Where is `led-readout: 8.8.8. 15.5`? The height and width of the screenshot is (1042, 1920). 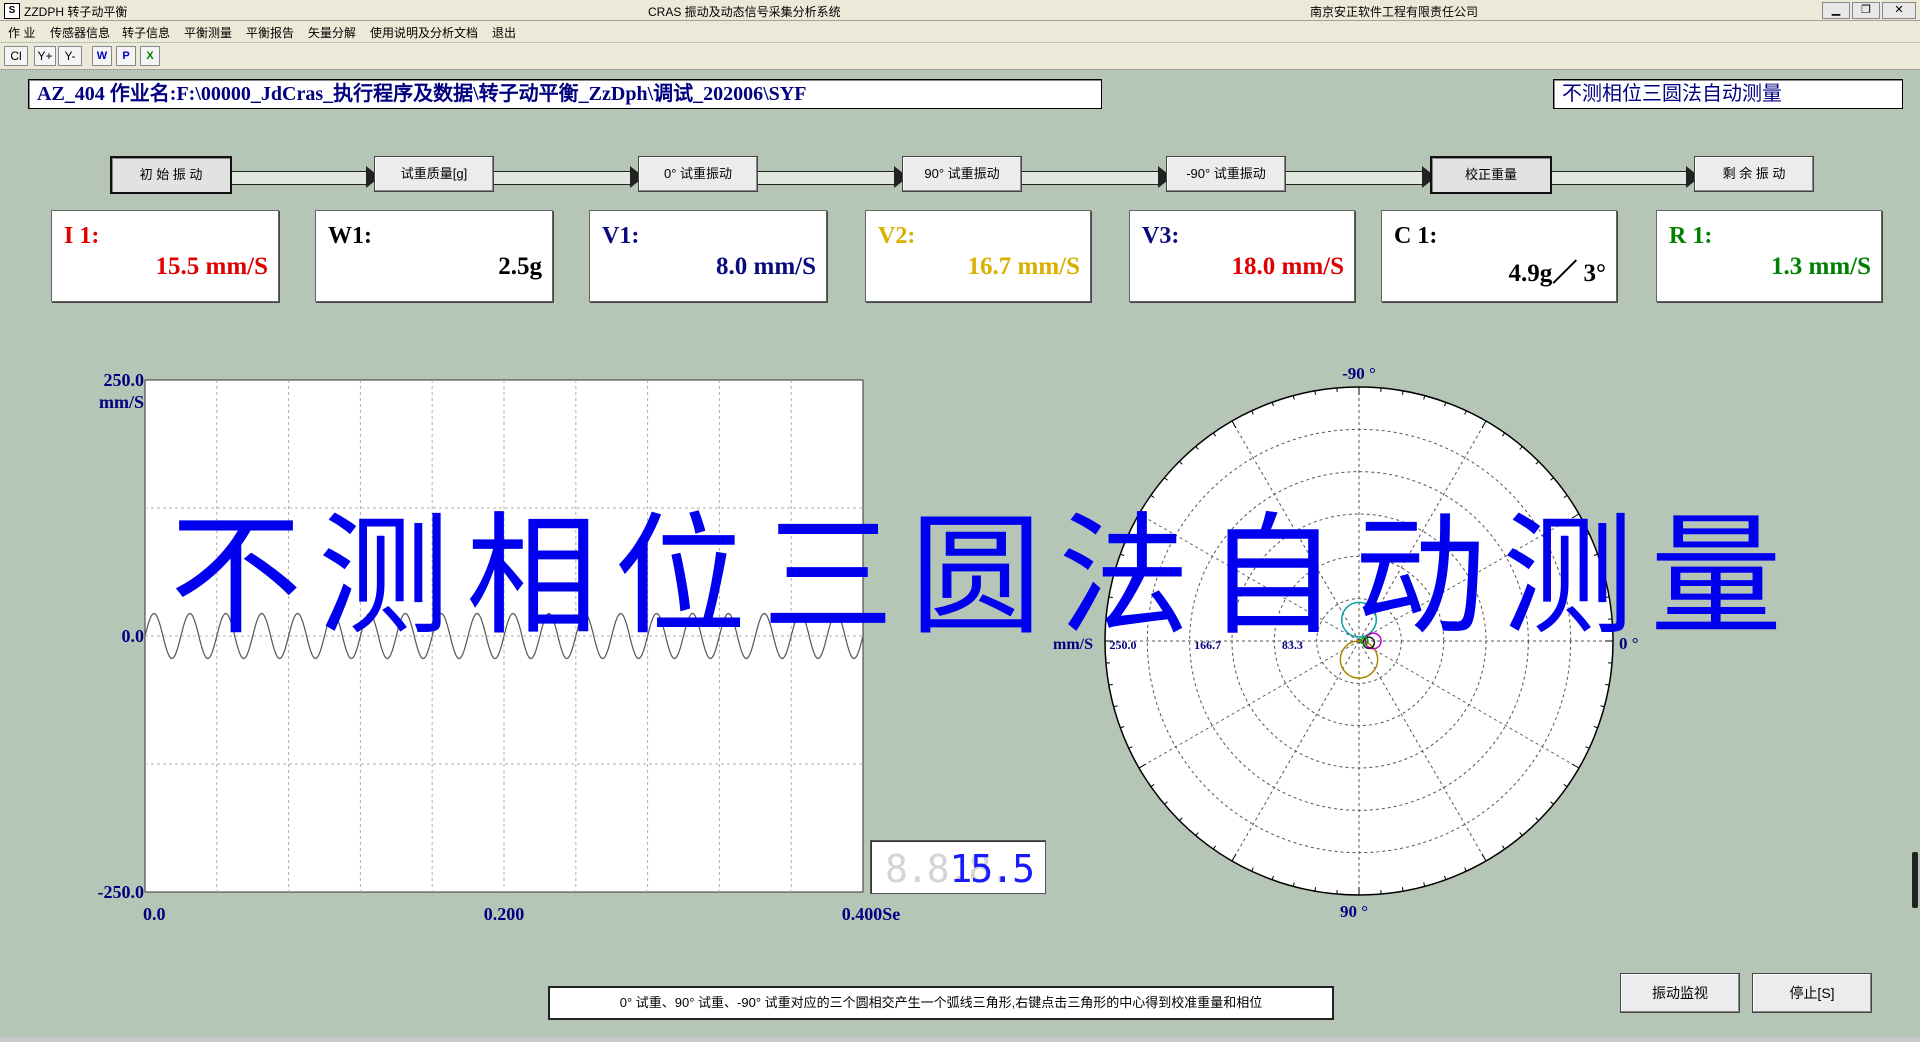 led-readout: 8.8.8. 15.5 is located at coordinates (958, 867).